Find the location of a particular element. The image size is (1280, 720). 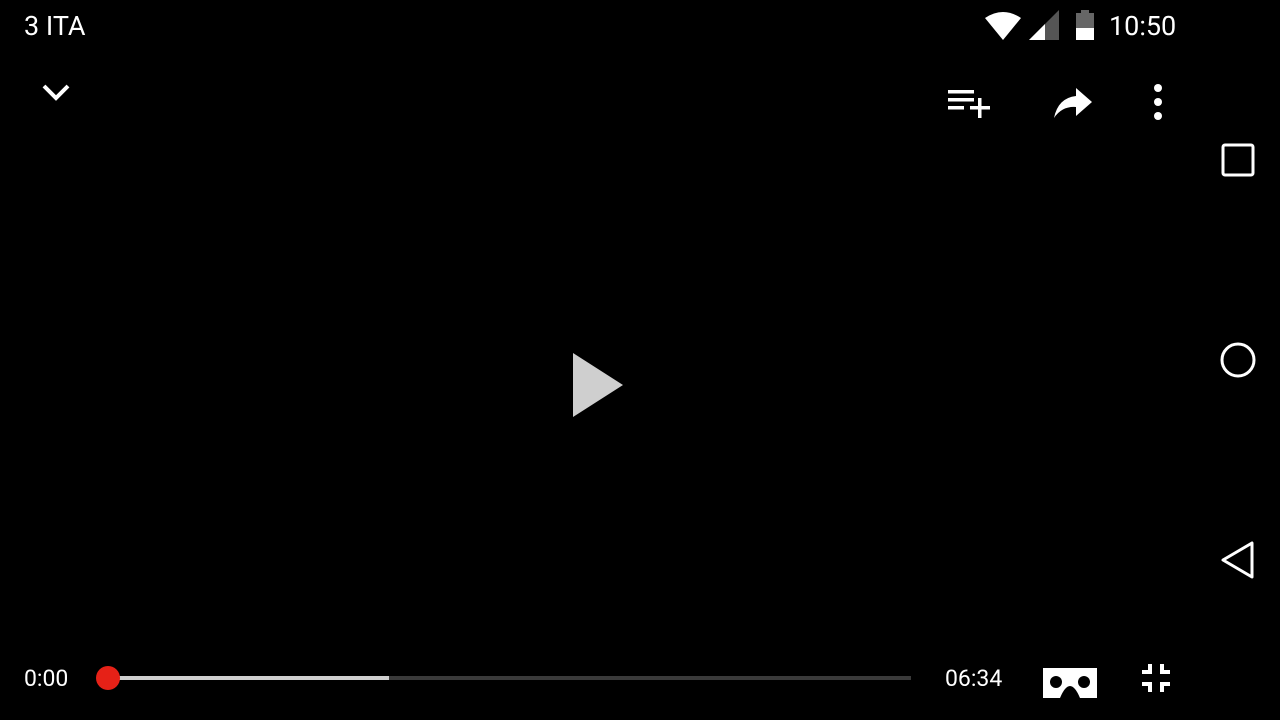

add-to-playlist-icon is located at coordinates (968, 102).